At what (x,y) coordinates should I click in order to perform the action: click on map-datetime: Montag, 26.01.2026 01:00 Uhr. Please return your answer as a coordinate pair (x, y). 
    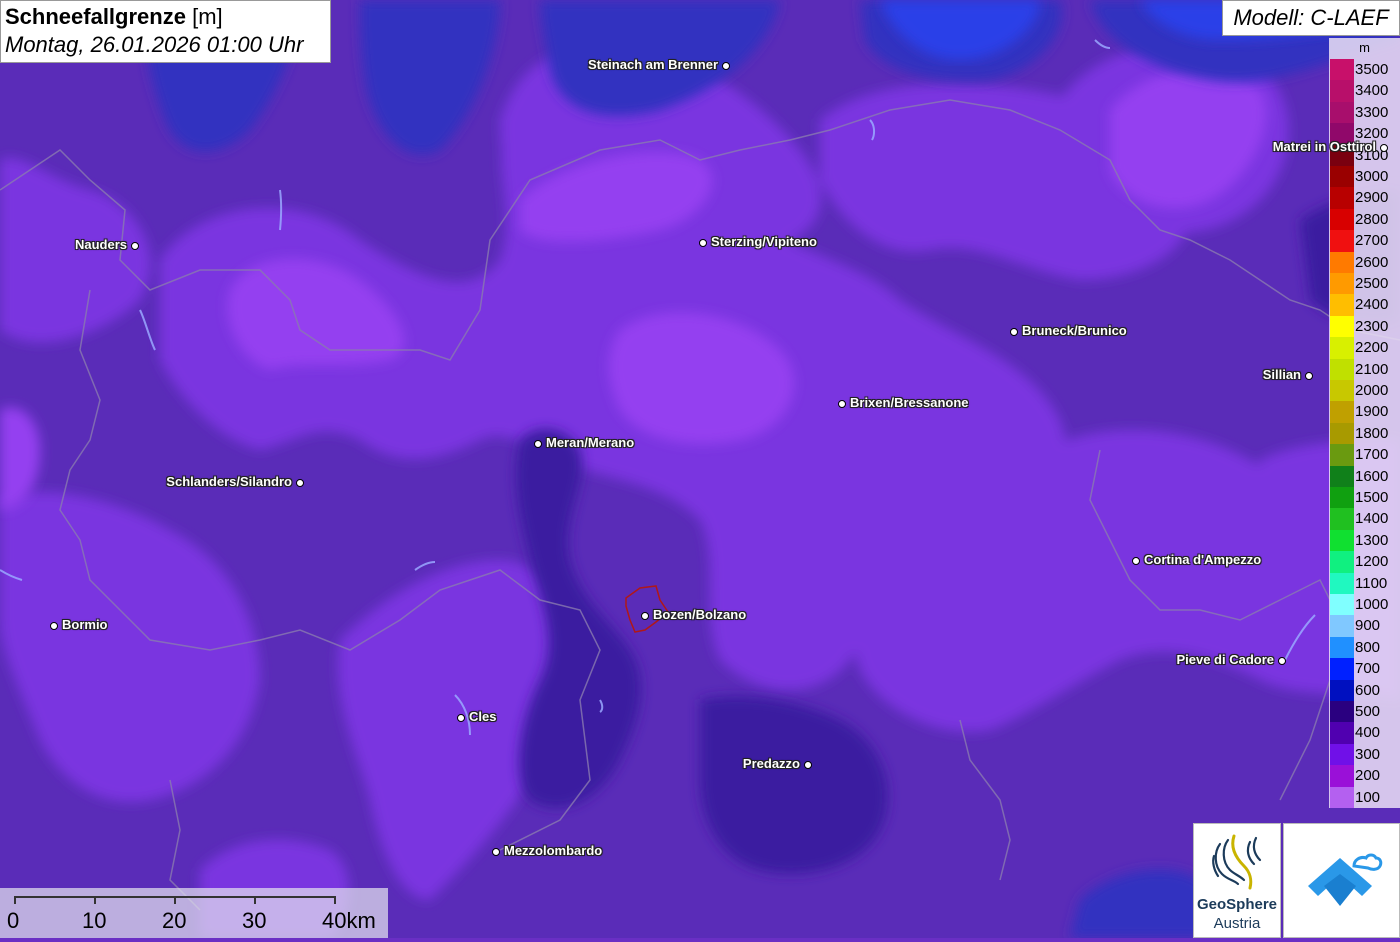
    Looking at the image, I should click on (154, 44).